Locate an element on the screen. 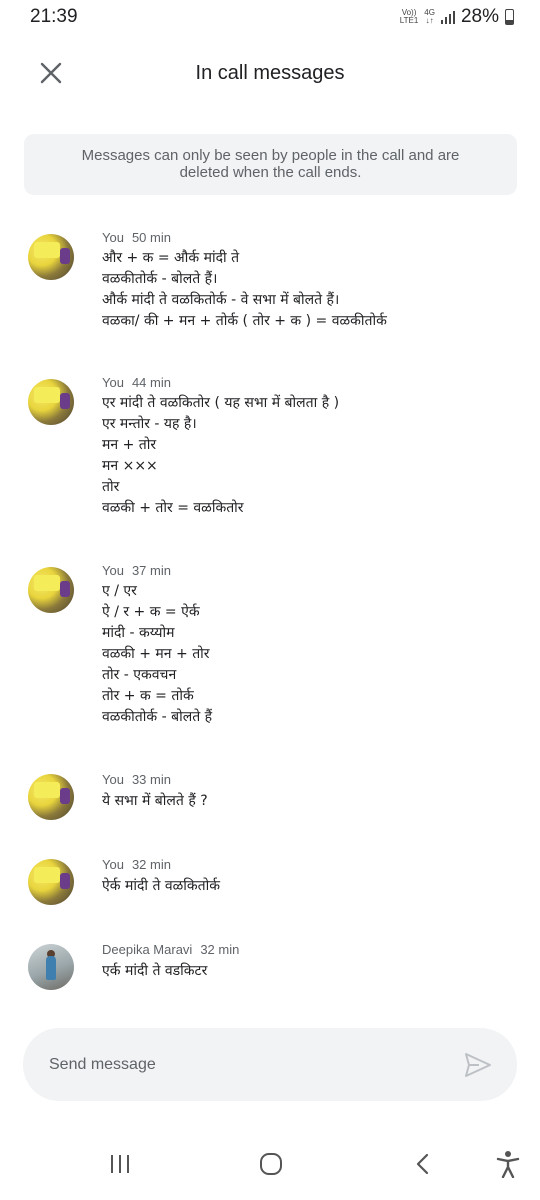 This screenshot has width=540, height=1200. message-line: एर्क मांदी ते वडकिटर is located at coordinates (155, 971).